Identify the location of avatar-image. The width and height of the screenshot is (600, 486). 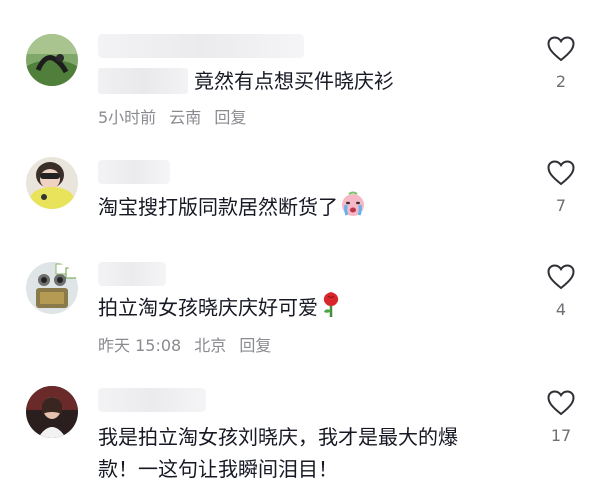
(52, 412).